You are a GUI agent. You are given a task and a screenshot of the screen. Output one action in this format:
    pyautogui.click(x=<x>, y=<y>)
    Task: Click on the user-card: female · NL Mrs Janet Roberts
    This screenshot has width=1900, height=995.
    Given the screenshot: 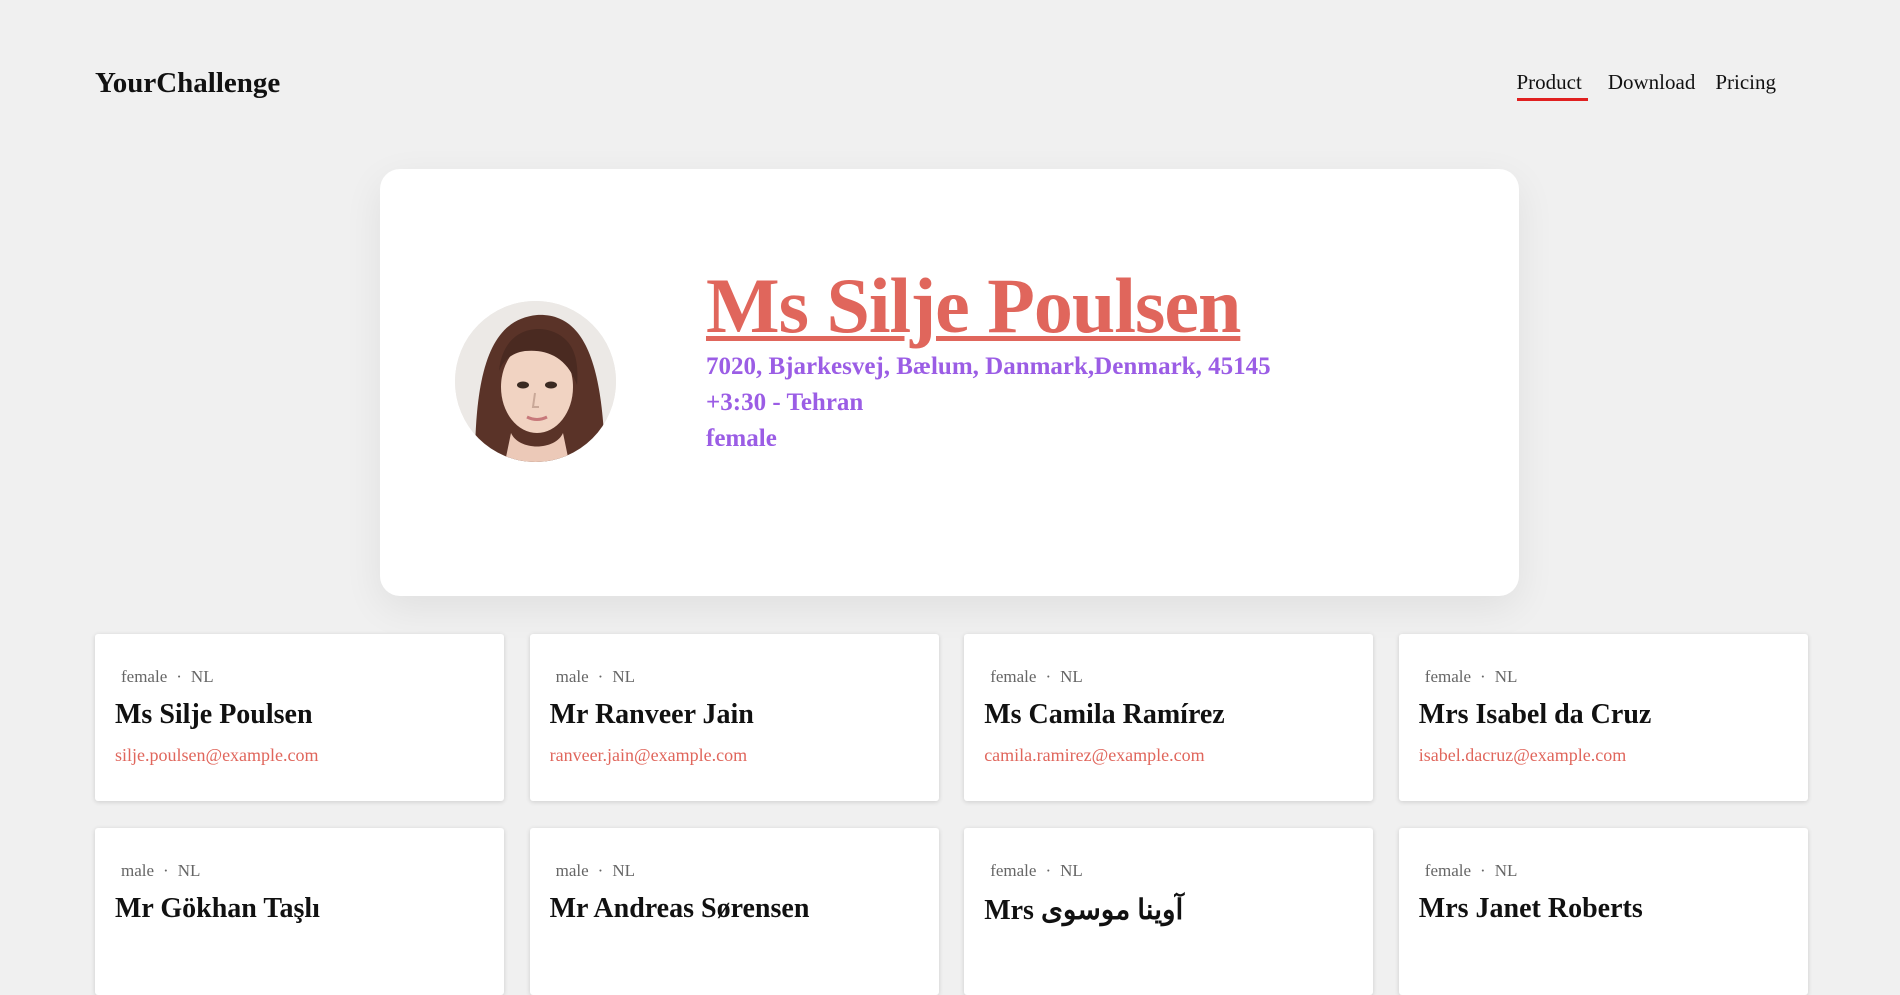 What is the action you would take?
    pyautogui.click(x=1603, y=911)
    